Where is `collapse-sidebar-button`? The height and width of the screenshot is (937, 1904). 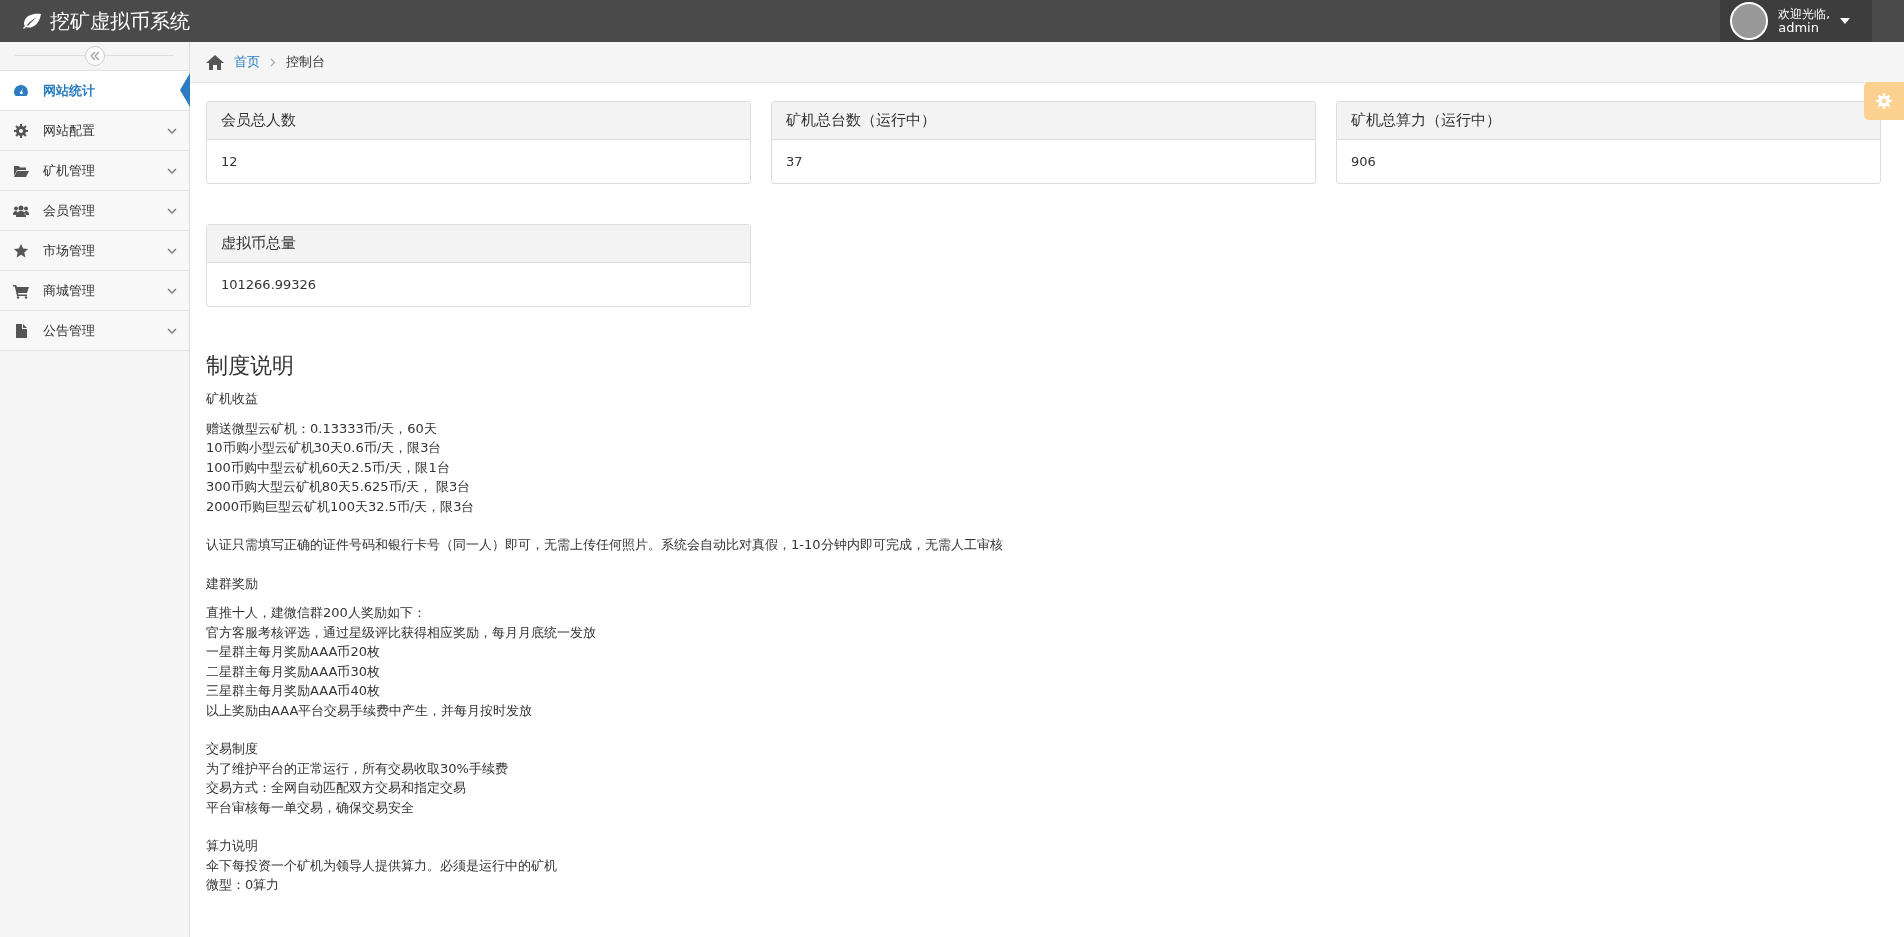 collapse-sidebar-button is located at coordinates (94, 56).